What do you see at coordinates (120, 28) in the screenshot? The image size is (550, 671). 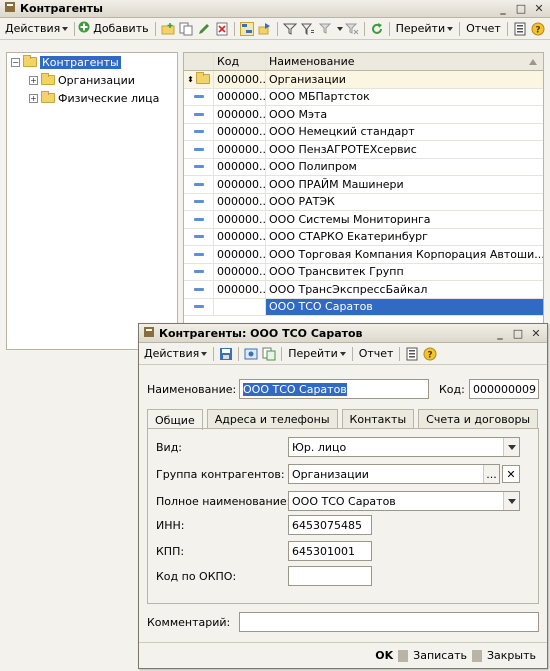 I see `add-button: Добавить` at bounding box center [120, 28].